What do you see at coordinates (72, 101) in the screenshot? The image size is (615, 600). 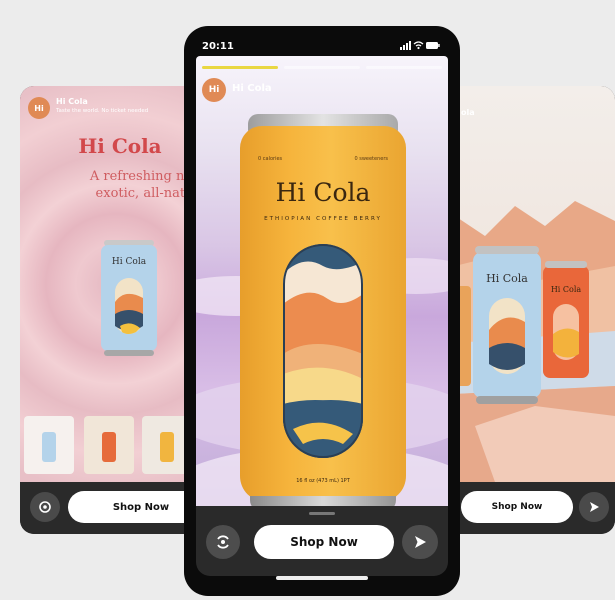 I see `left-brand-name: Hi Cola` at bounding box center [72, 101].